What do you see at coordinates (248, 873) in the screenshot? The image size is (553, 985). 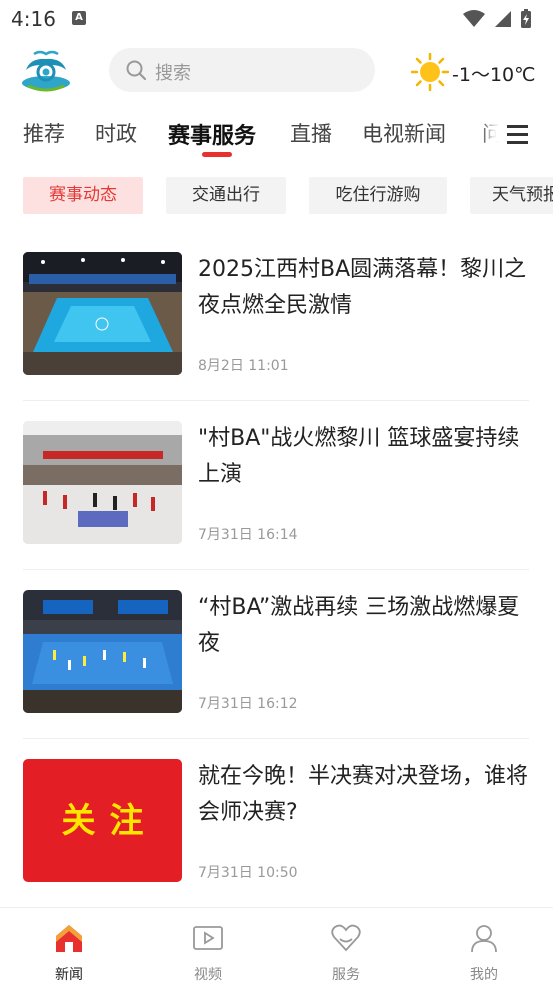 I see `news-time: 7月31日 10:50` at bounding box center [248, 873].